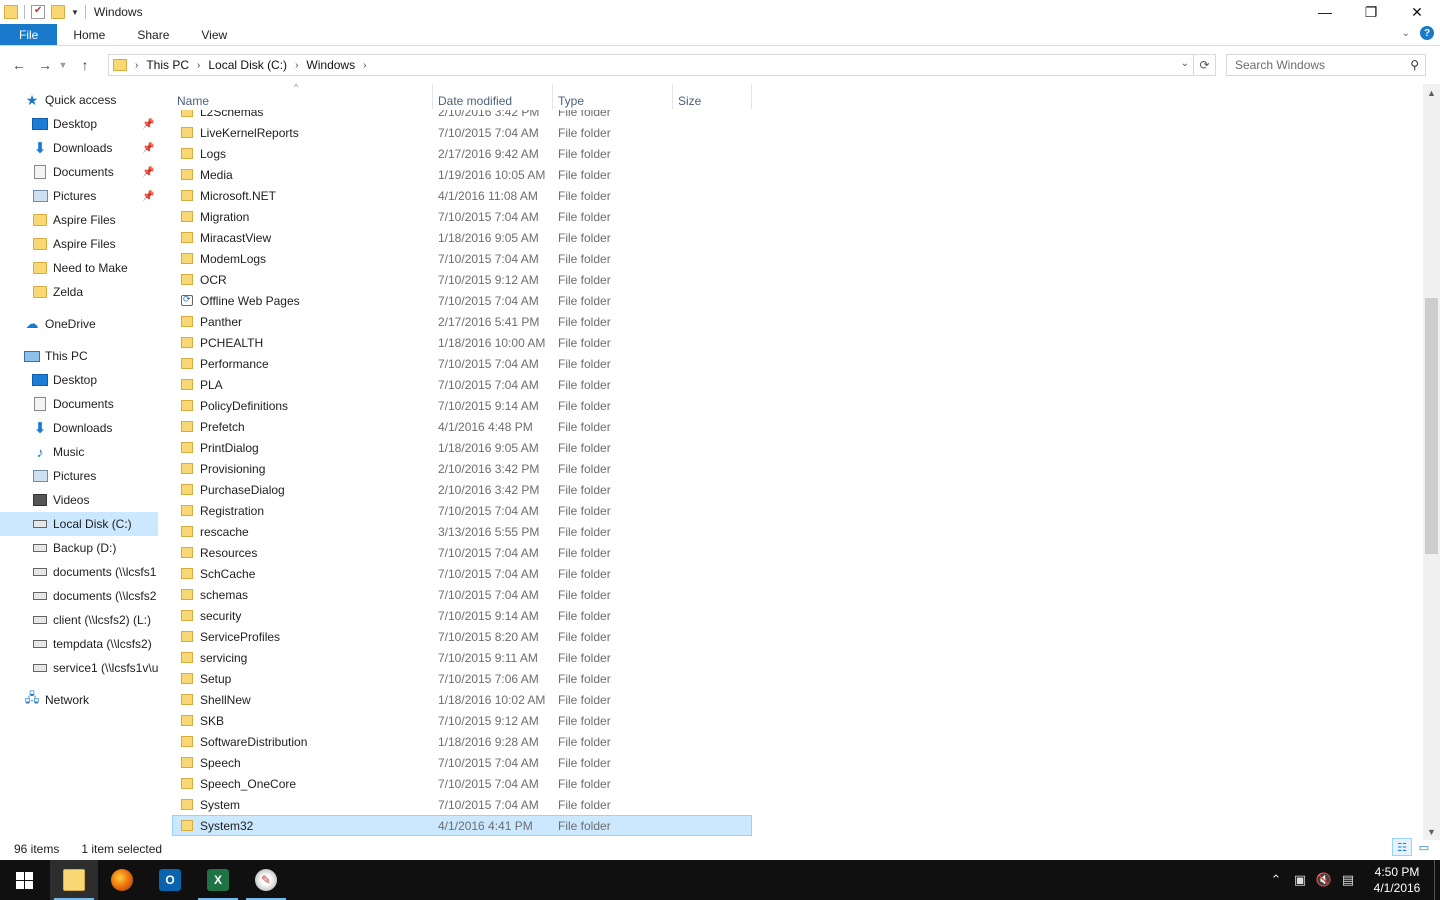 The width and height of the screenshot is (1440, 900). What do you see at coordinates (462, 573) in the screenshot?
I see `table-row: SchCache 7/10/2015 7:04 AM File folder` at bounding box center [462, 573].